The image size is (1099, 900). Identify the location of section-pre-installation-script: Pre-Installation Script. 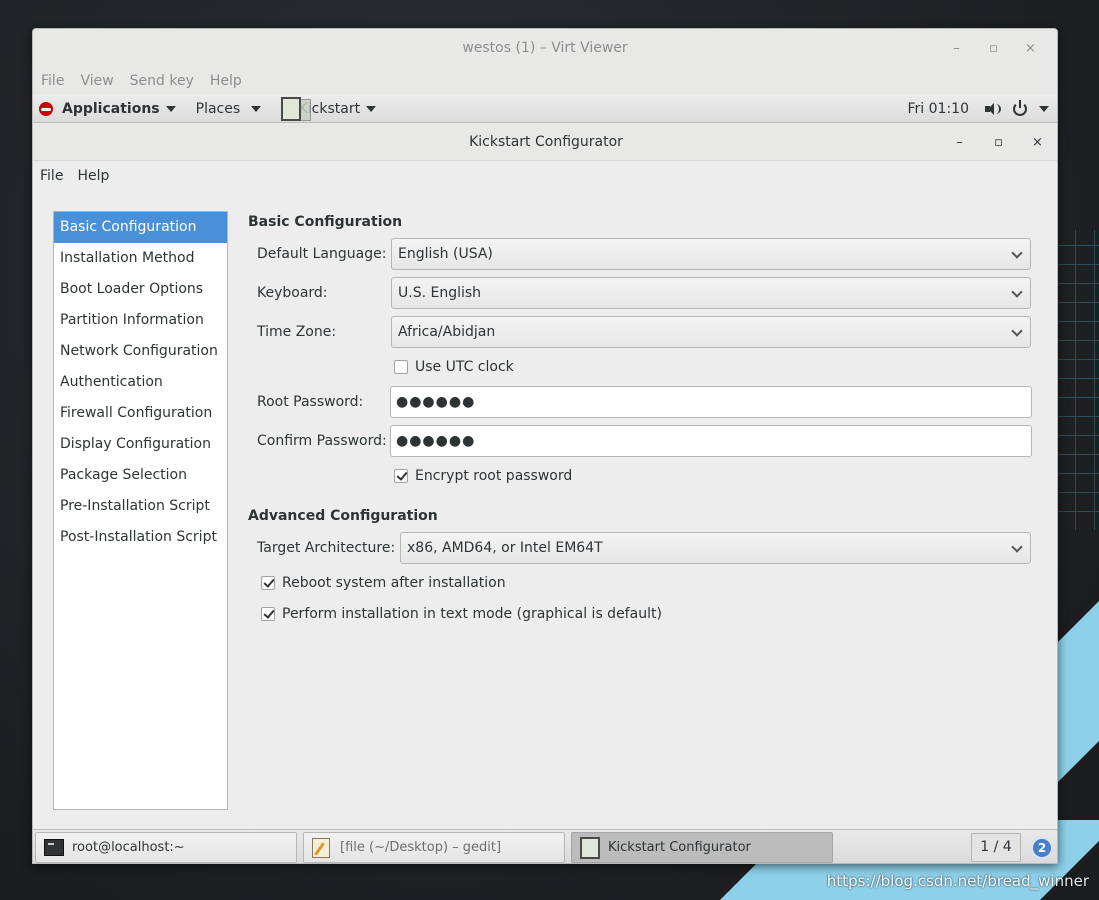
(140, 506).